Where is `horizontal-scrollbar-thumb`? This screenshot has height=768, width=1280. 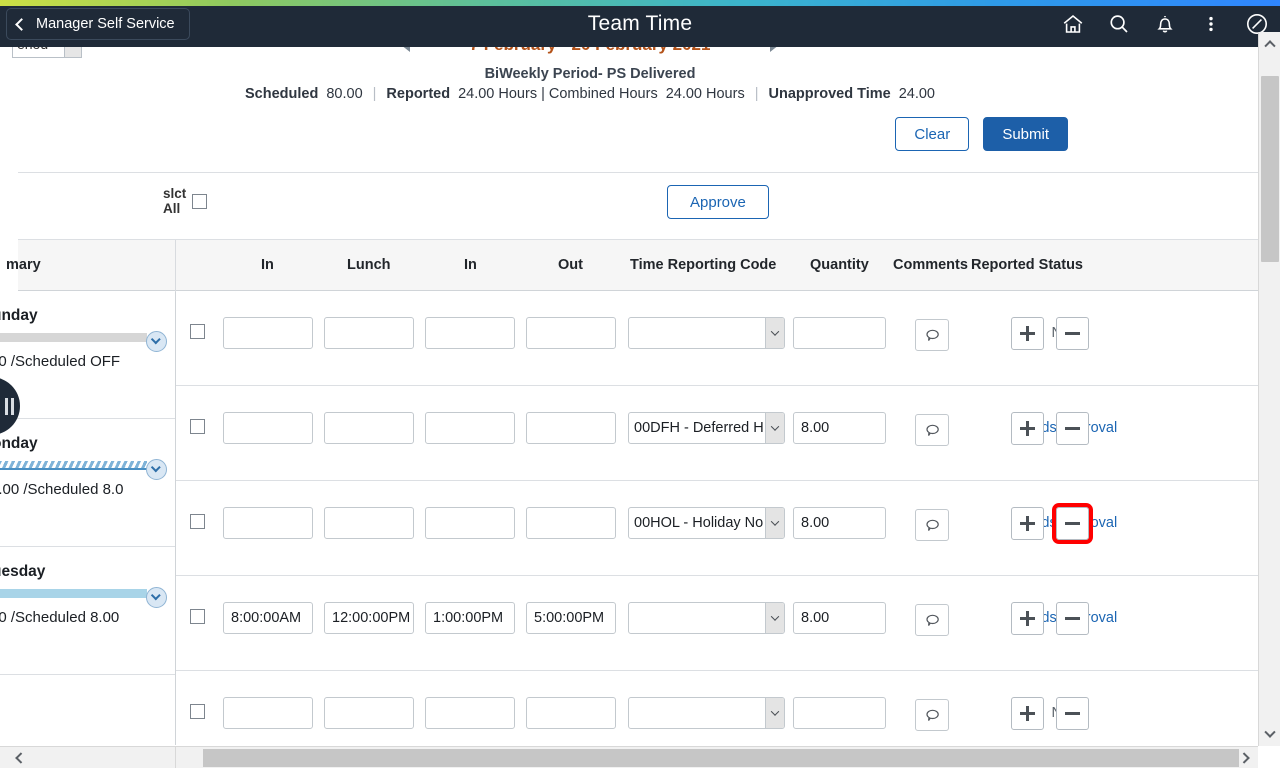
horizontal-scrollbar-thumb is located at coordinates (721, 758).